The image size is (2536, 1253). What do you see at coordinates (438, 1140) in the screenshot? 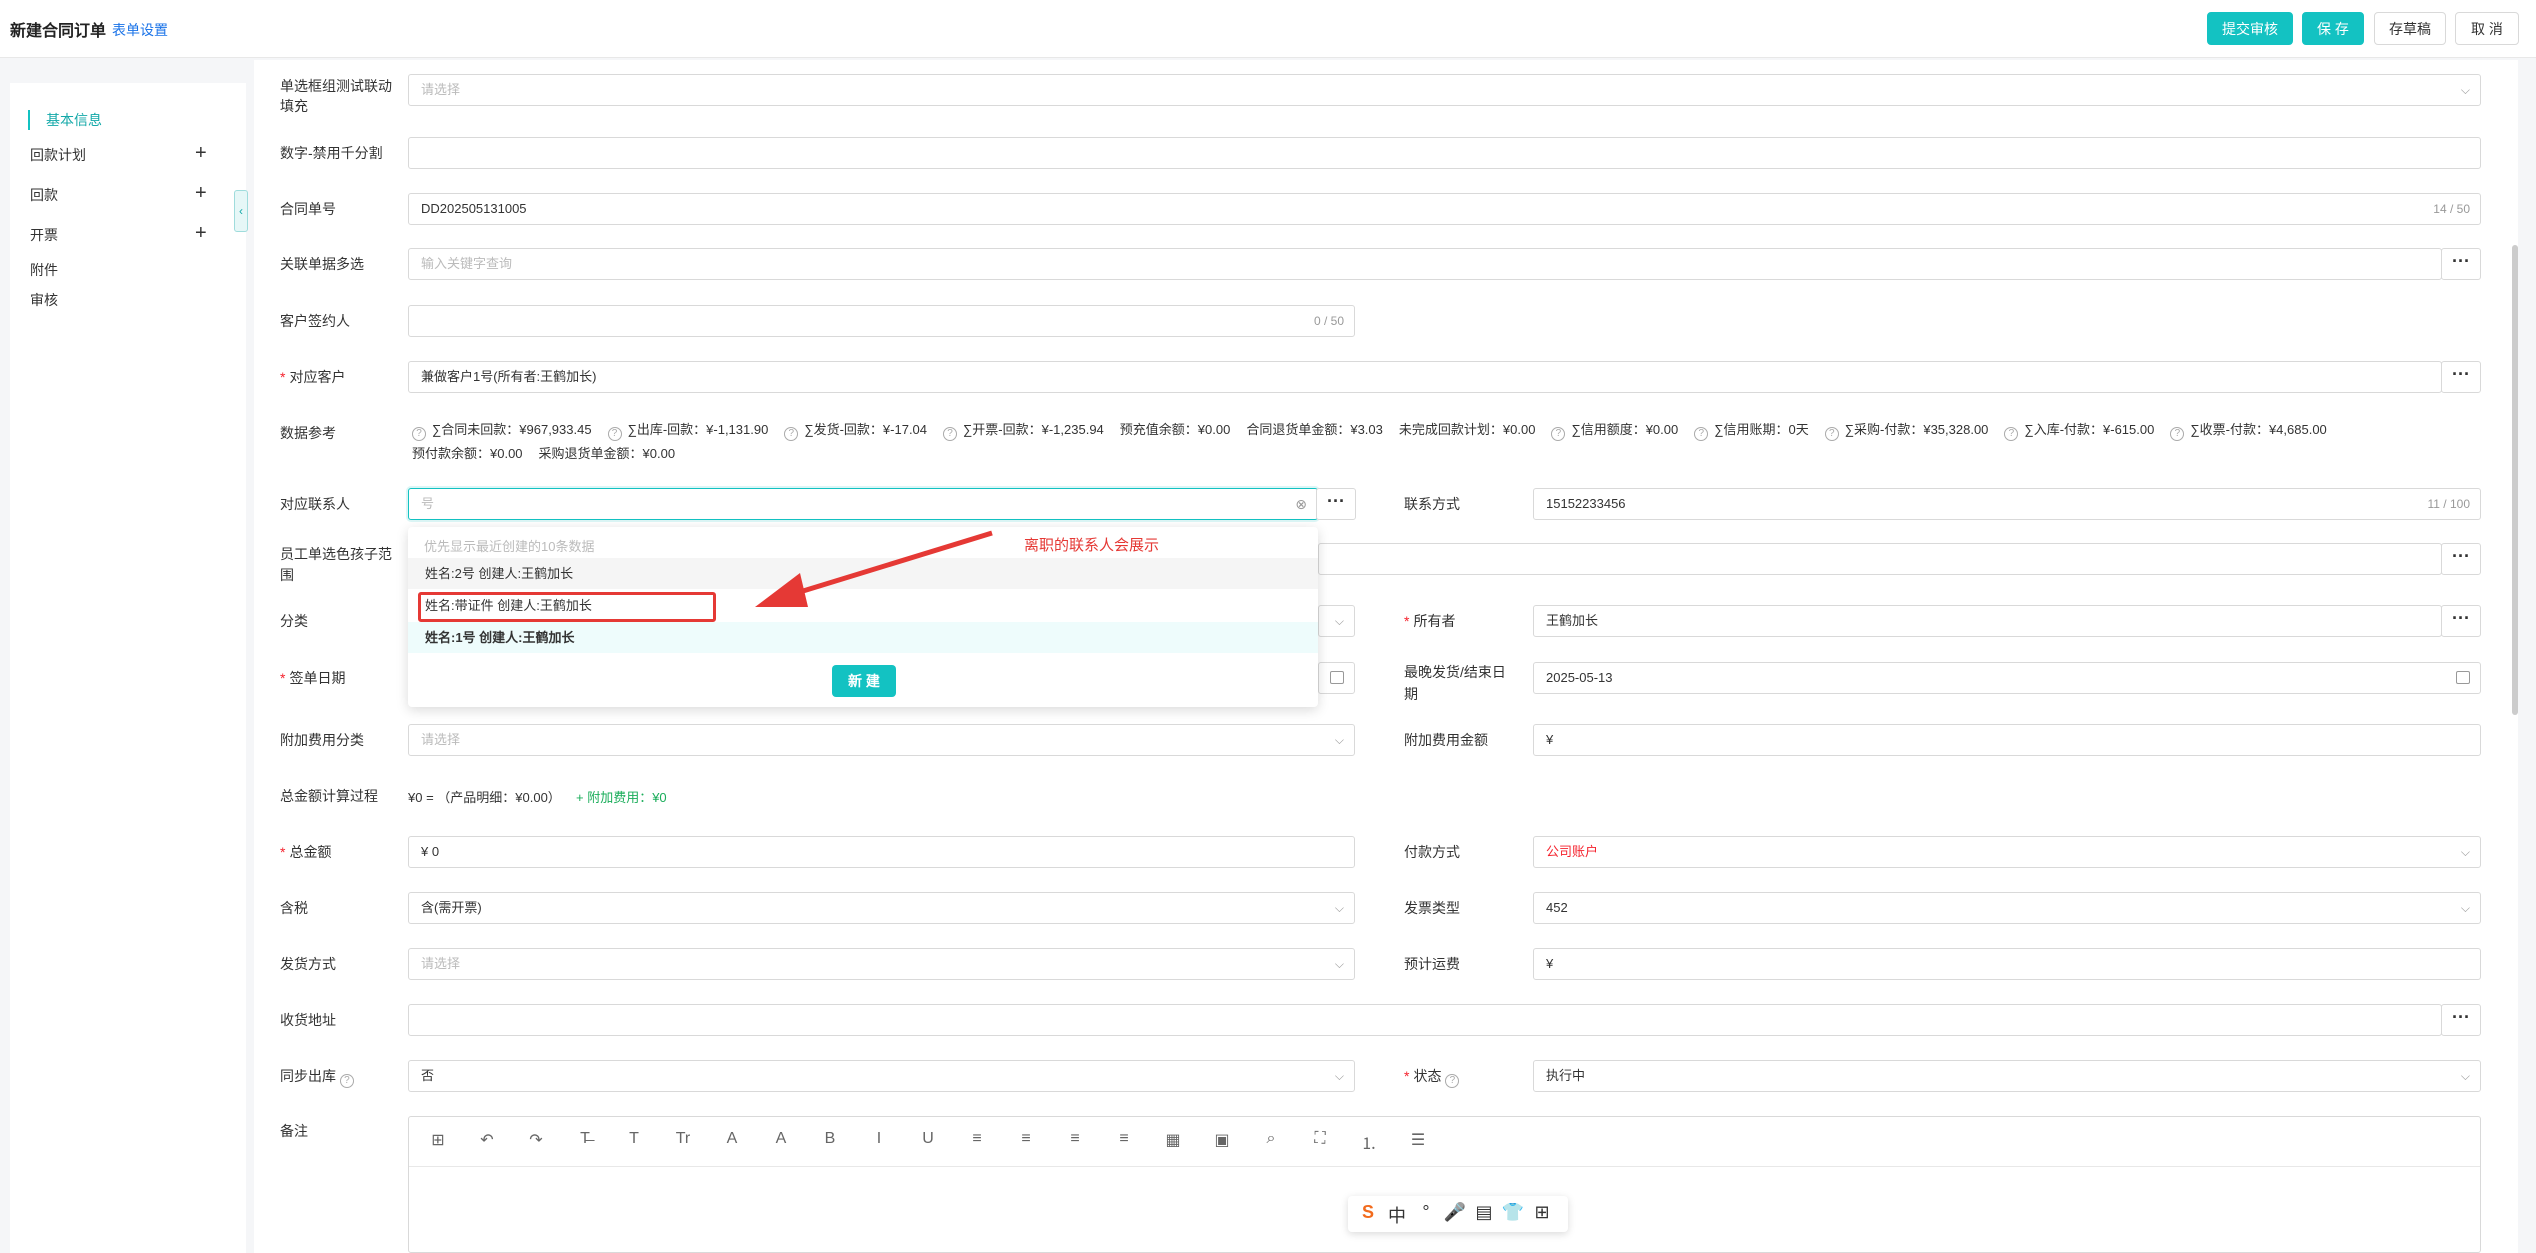
I see `editor-tool-icon: ⊞` at bounding box center [438, 1140].